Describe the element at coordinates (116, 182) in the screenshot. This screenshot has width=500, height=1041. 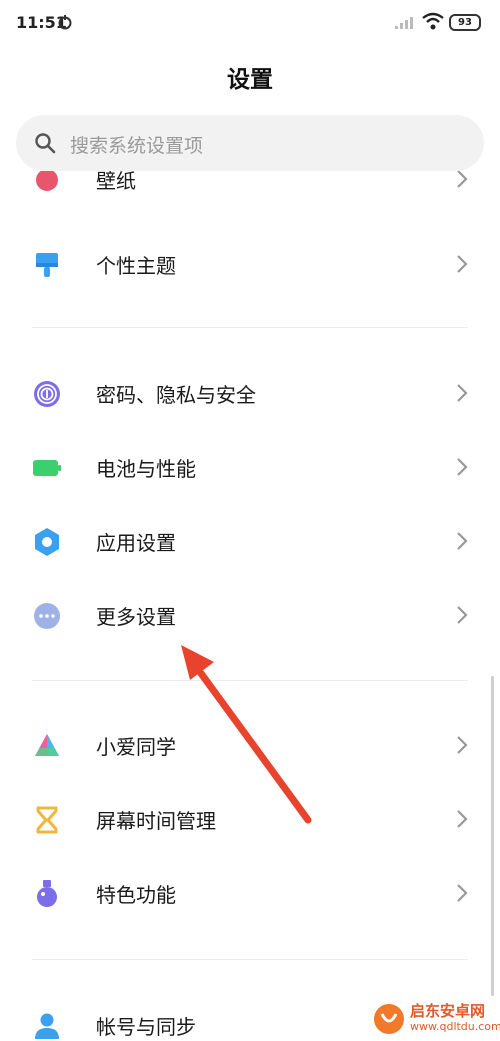
I see `row-label: 壁纸` at that location.